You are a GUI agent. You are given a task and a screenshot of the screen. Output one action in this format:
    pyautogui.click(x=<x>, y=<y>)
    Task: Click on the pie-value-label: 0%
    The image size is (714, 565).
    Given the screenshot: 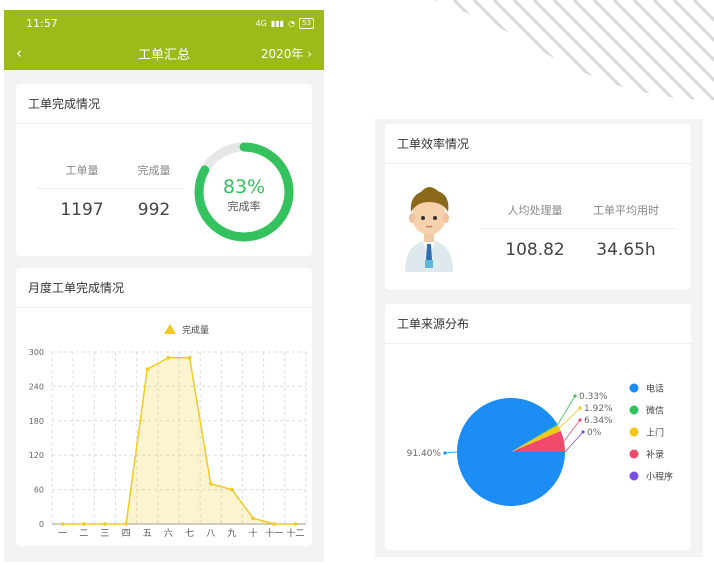 What is the action you would take?
    pyautogui.click(x=594, y=433)
    